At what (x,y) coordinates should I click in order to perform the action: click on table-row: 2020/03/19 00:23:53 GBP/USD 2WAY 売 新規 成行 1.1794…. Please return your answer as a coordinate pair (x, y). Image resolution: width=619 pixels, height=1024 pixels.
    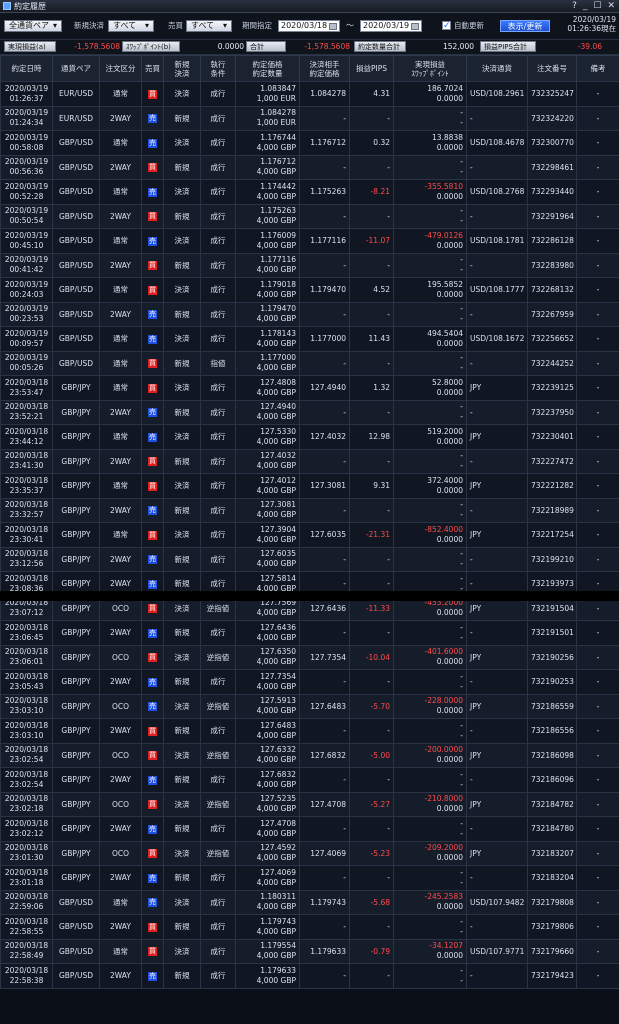
    Looking at the image, I should click on (309, 314).